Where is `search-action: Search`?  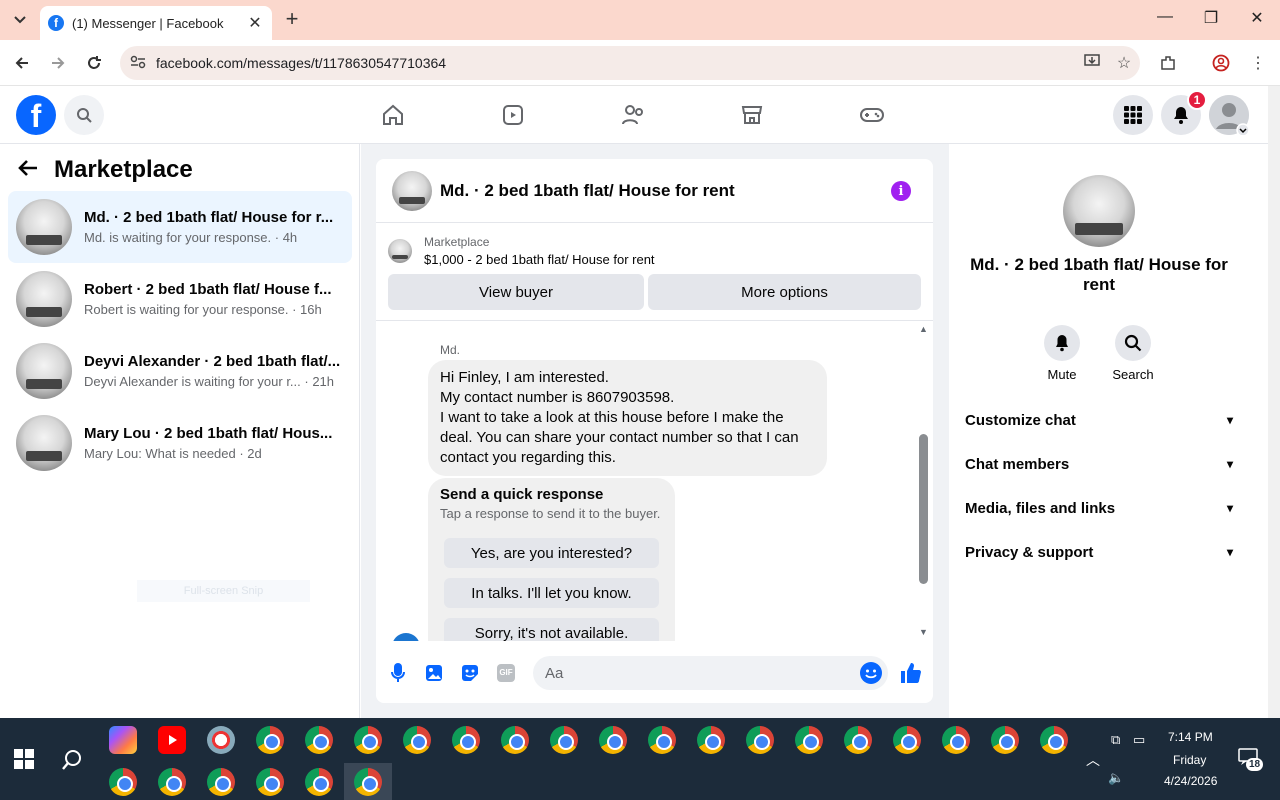
search-action: Search is located at coordinates (1133, 353).